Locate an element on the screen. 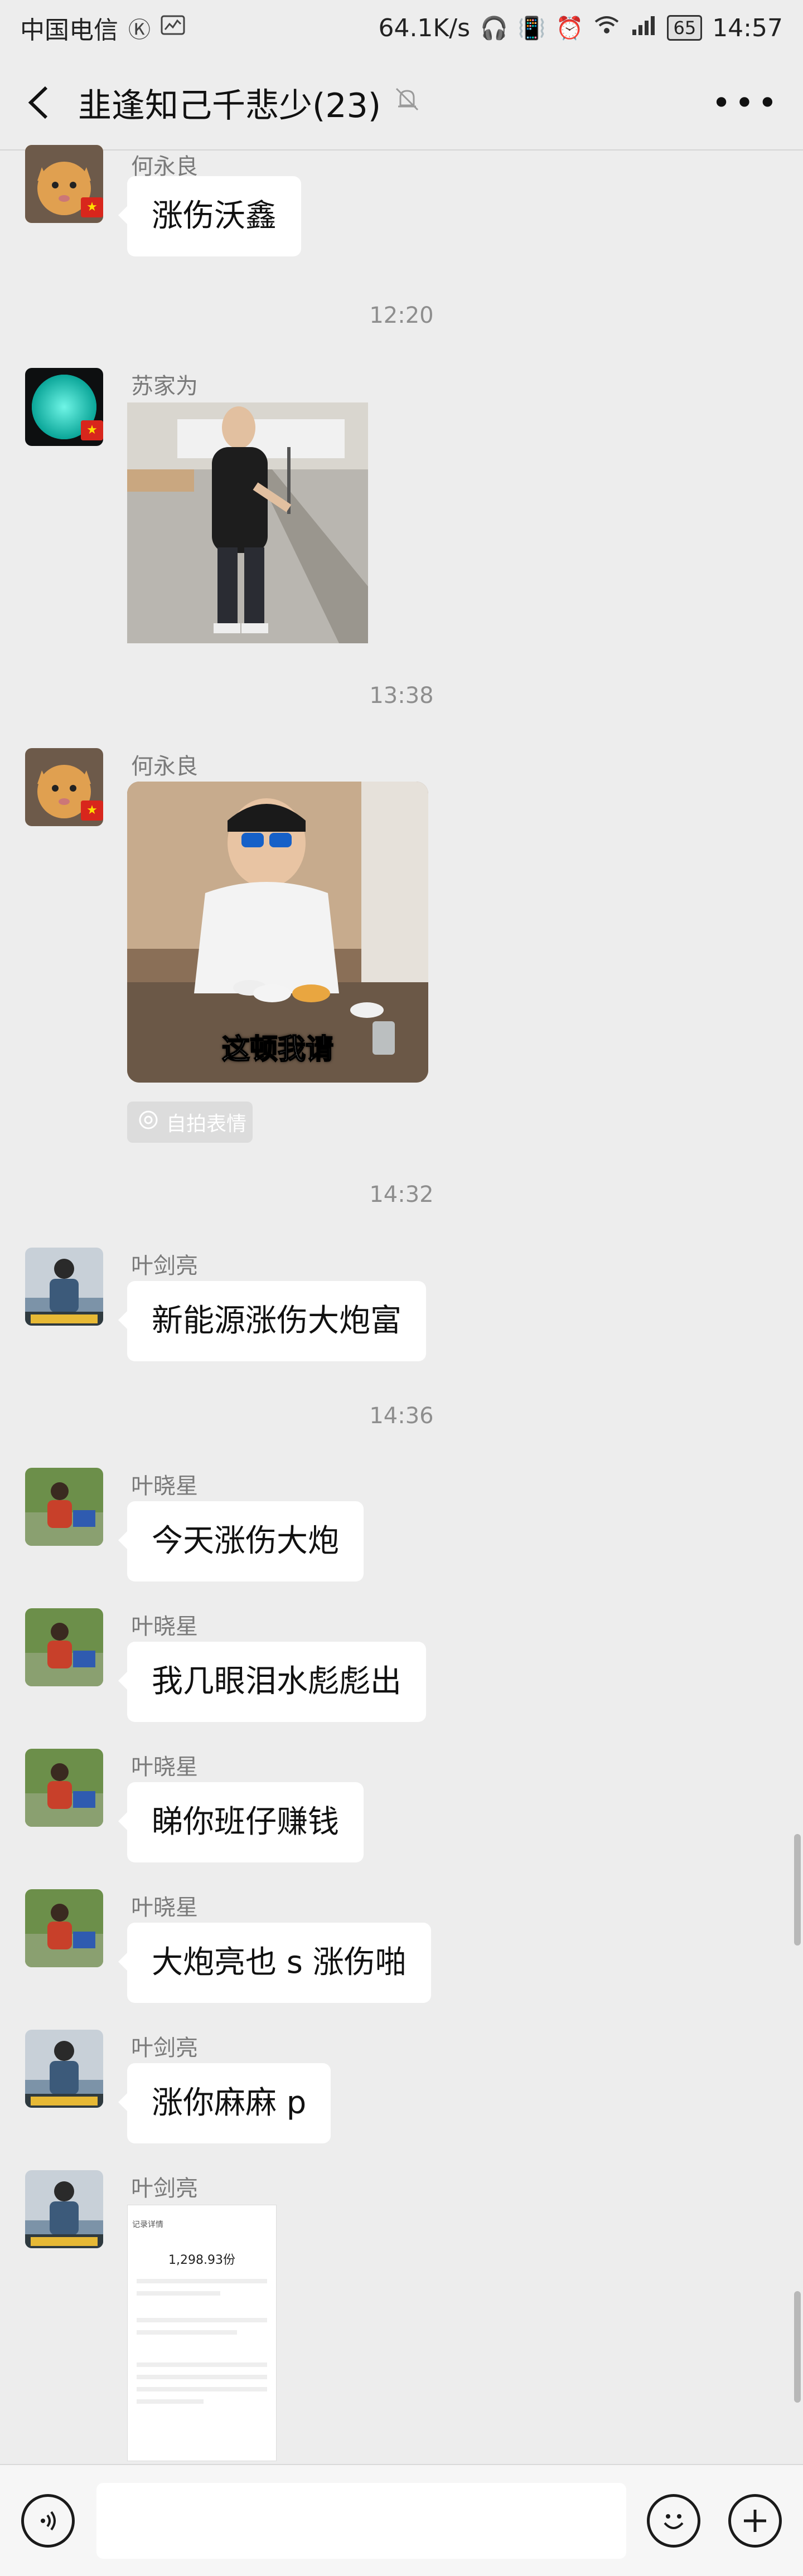 Image resolution: width=803 pixels, height=2576 pixels. timestamp: 14:32 is located at coordinates (401, 1194).